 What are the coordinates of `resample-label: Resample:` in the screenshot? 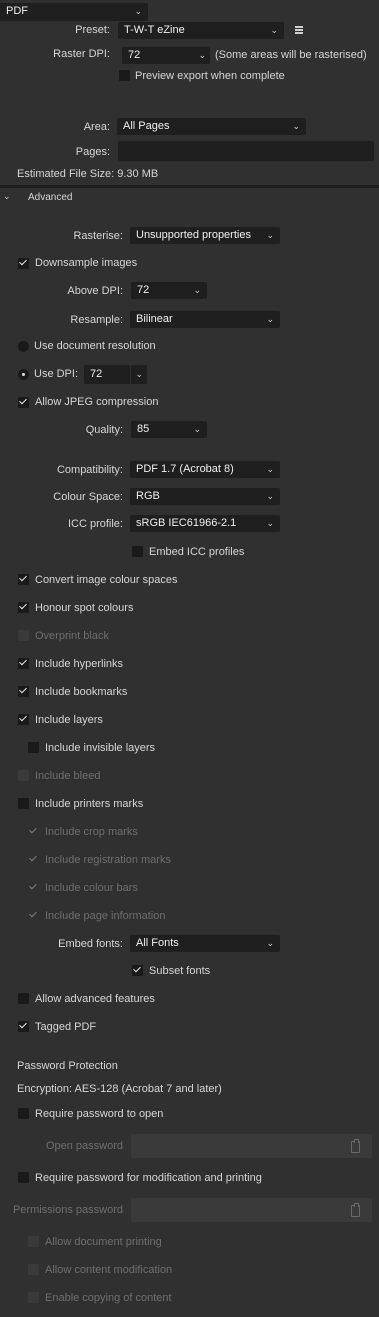 It's located at (96, 320).